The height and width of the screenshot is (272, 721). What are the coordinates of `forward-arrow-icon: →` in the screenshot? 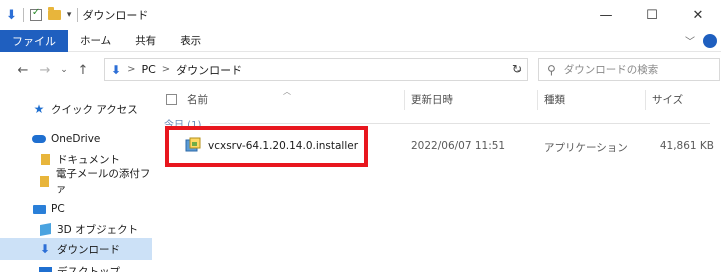 It's located at (45, 70).